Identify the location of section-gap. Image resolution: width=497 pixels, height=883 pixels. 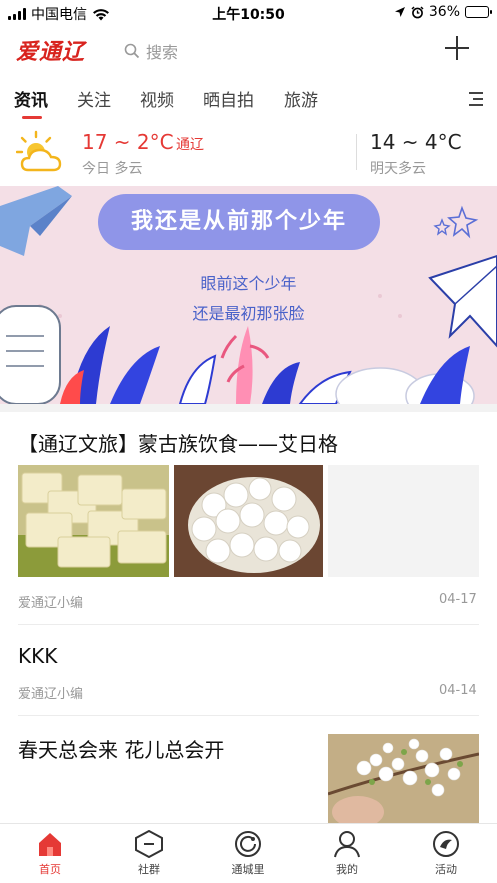
(248, 408).